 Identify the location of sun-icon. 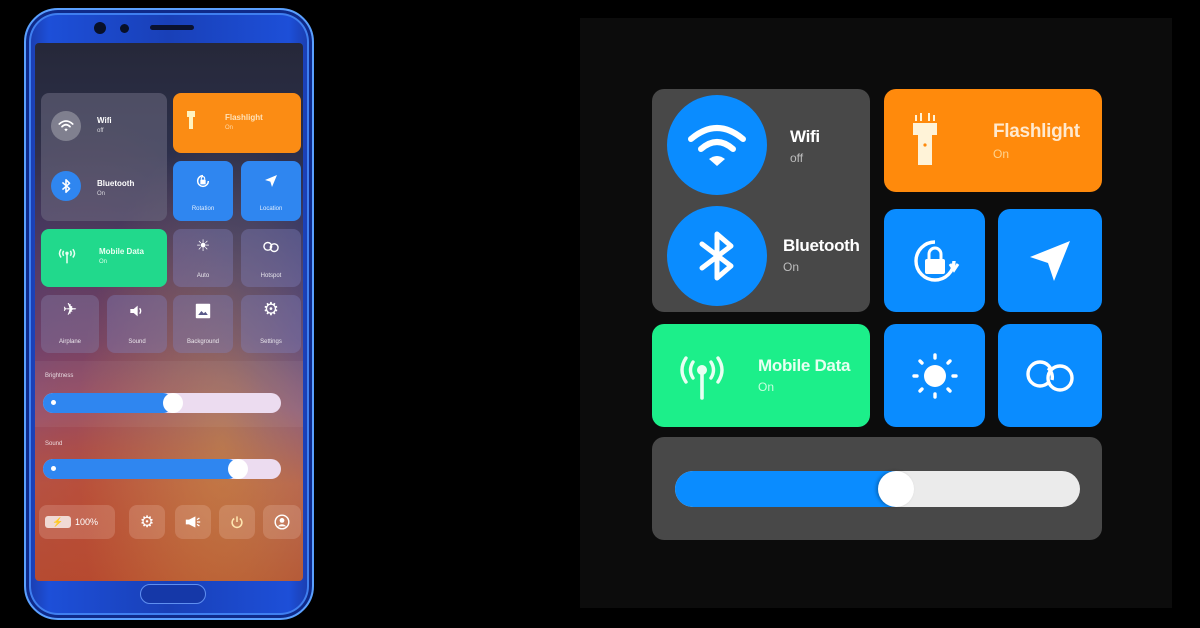
(934, 375).